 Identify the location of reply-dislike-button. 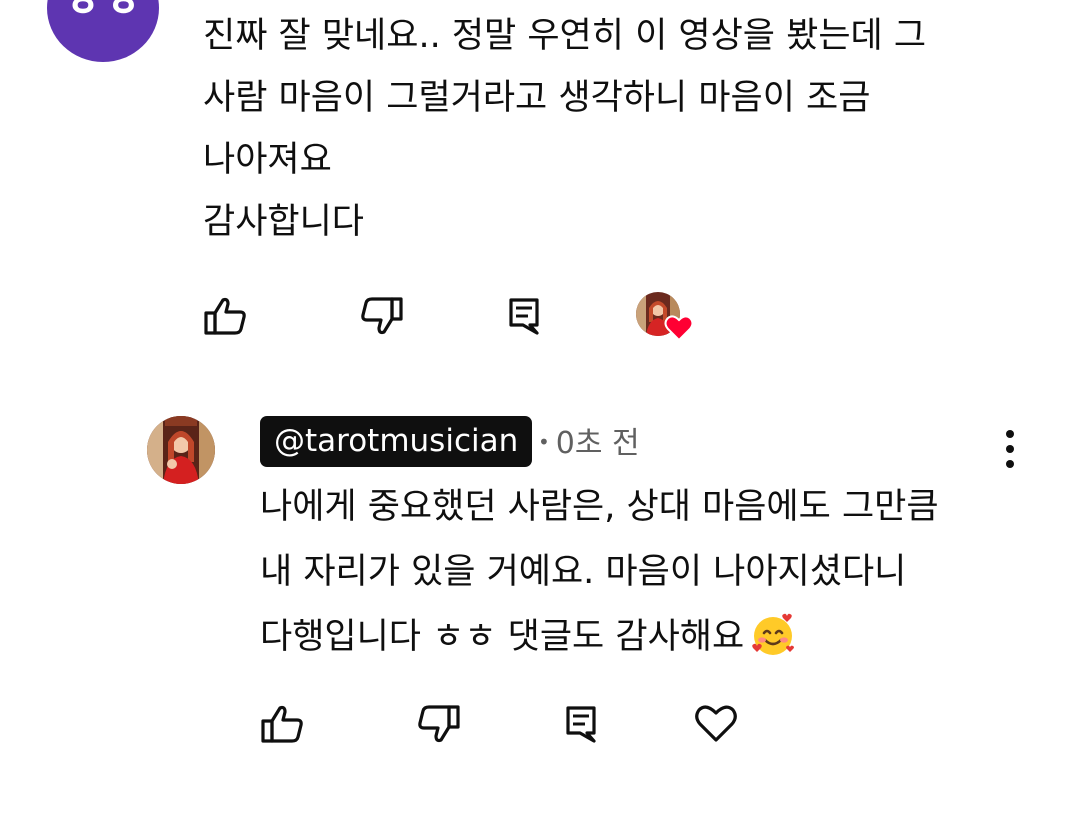
(439, 724).